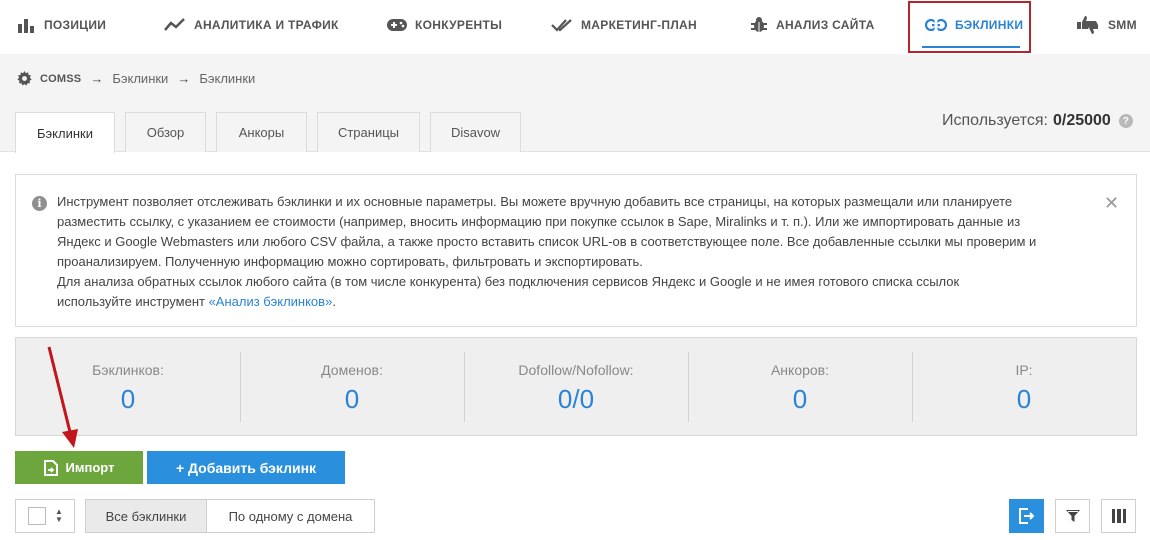  I want to click on file-import-icon, so click(50, 467).